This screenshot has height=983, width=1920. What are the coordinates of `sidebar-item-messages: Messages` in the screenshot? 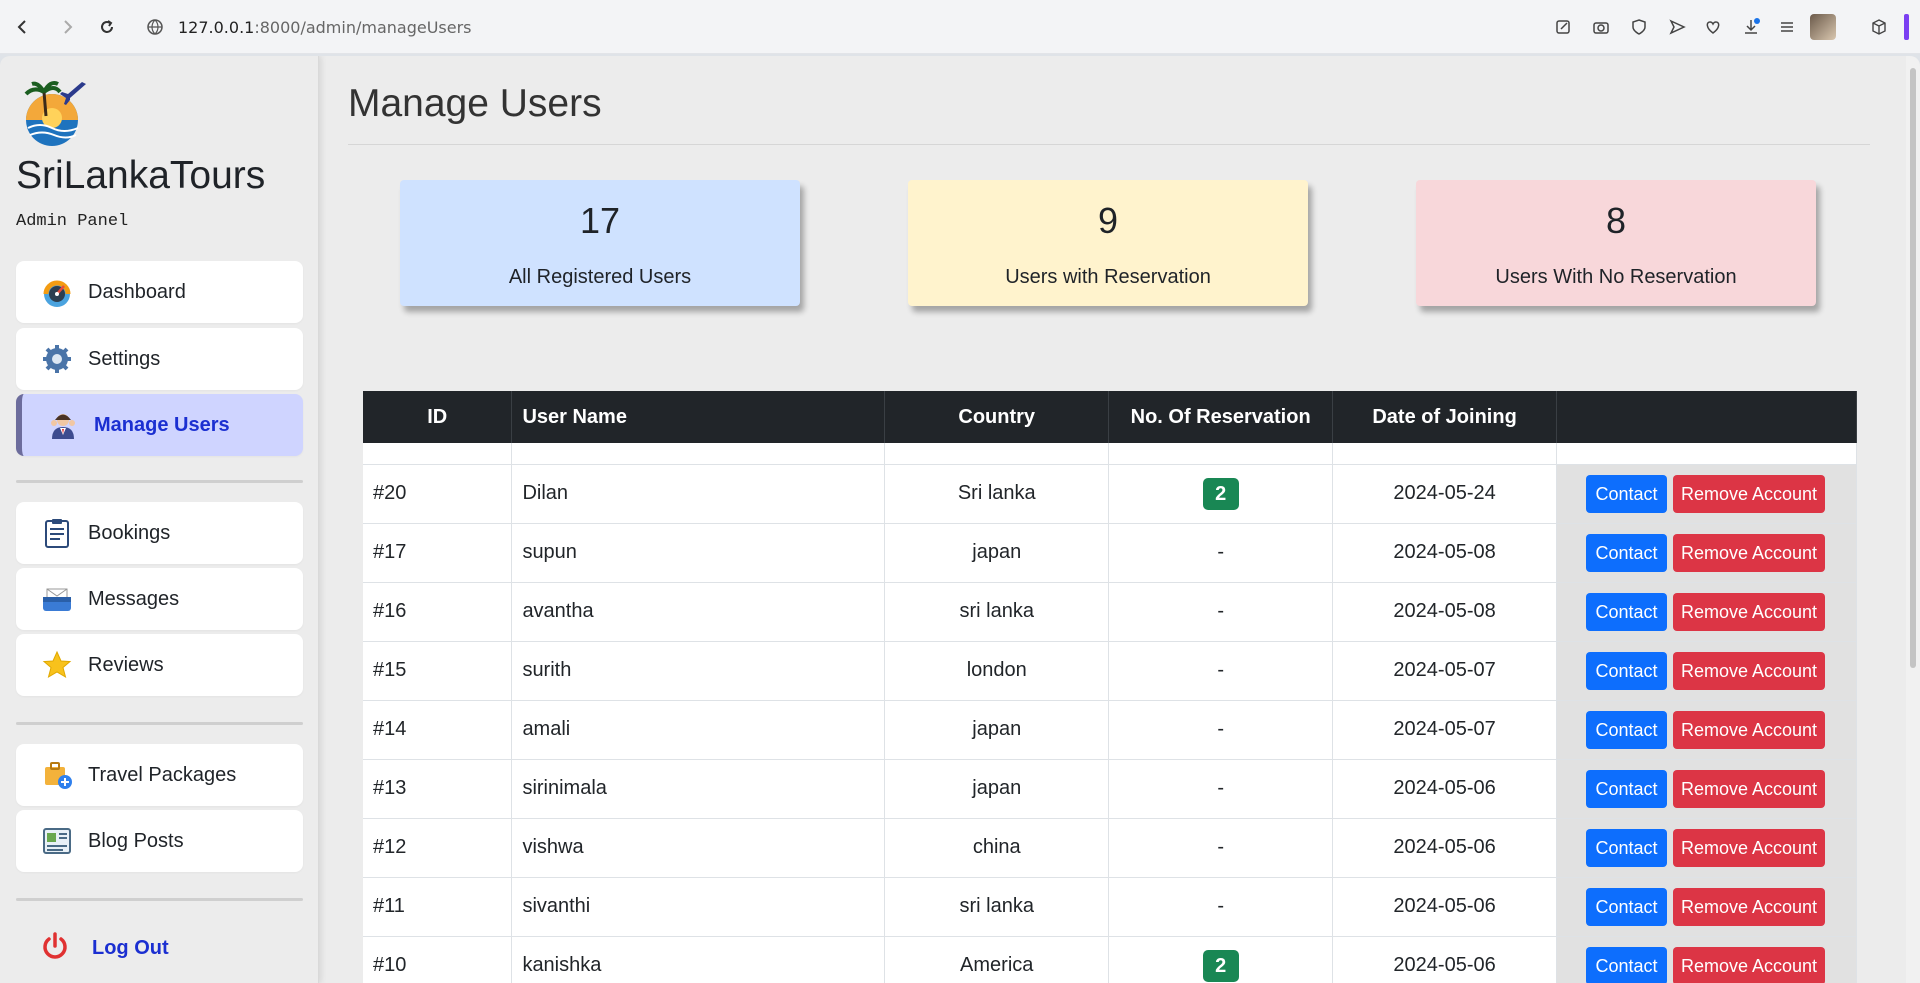 It's located at (159, 599).